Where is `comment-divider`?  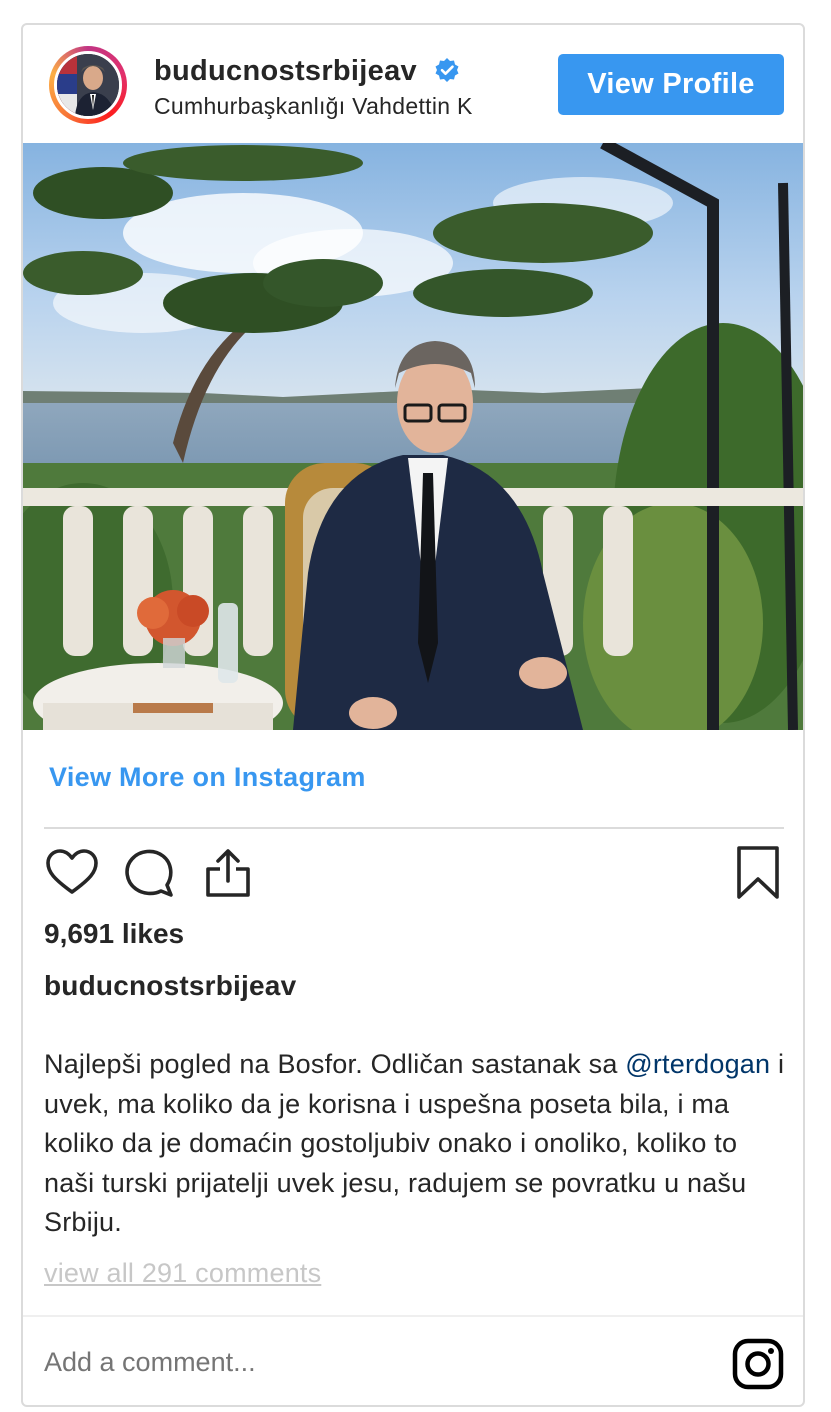 comment-divider is located at coordinates (413, 1316).